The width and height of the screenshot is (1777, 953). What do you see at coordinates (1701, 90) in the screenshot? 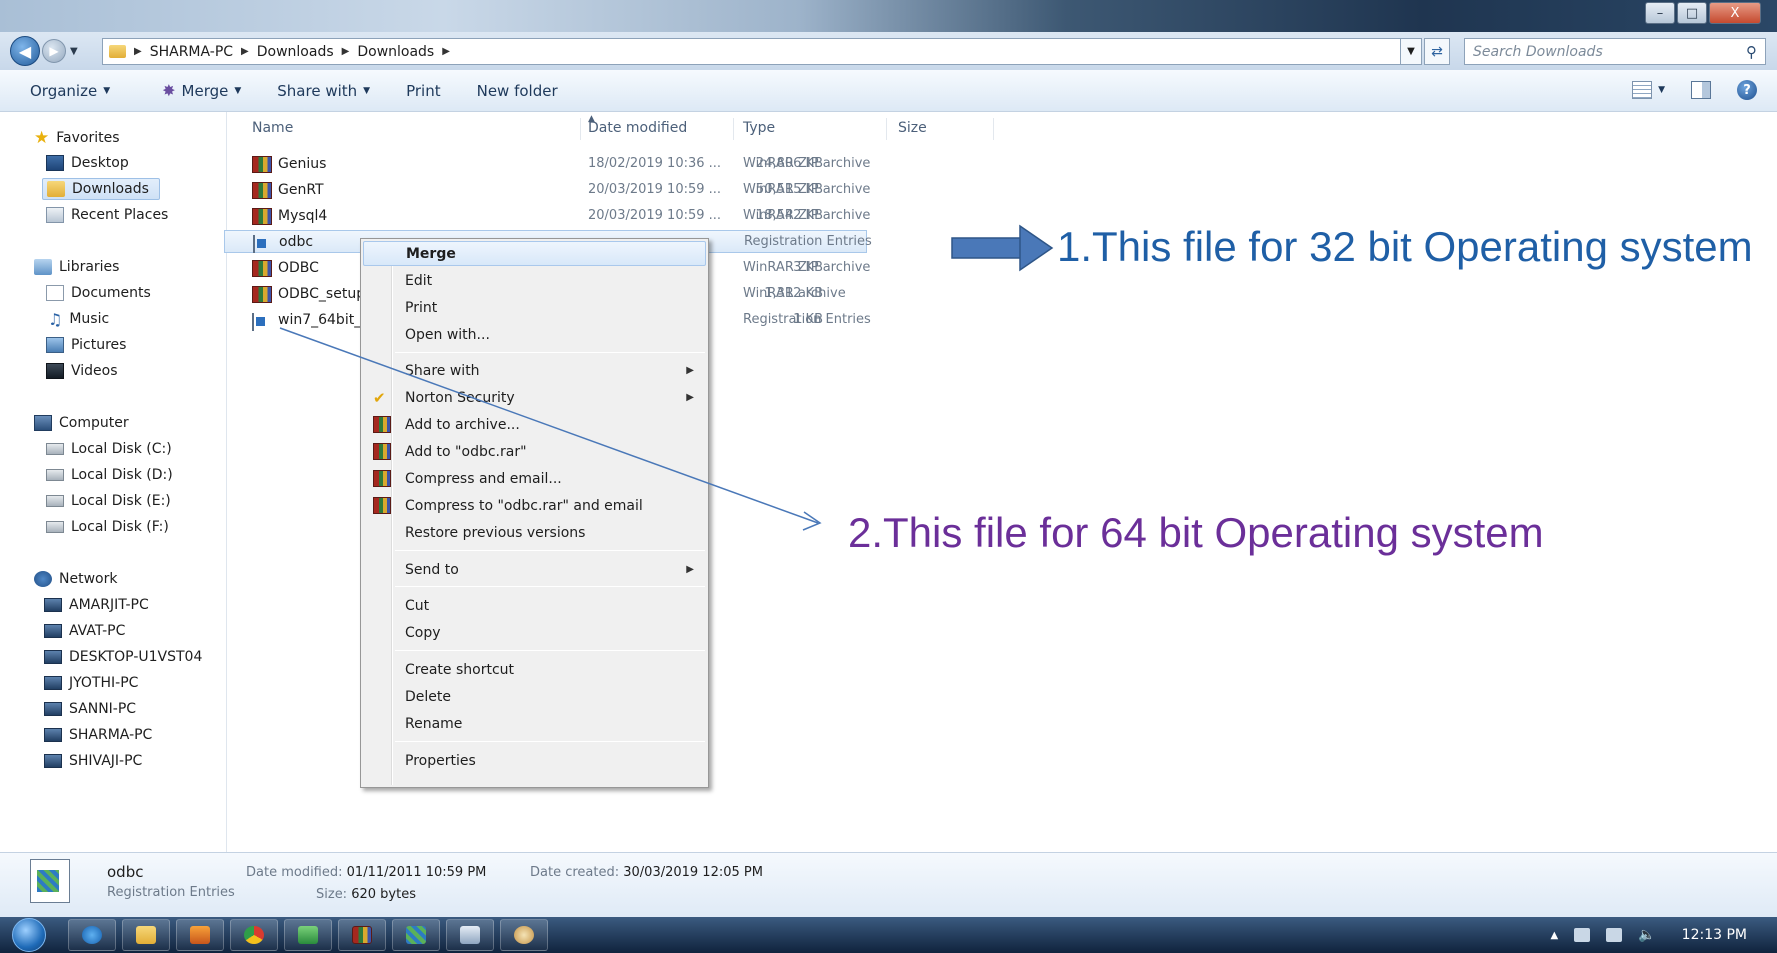
I see `preview-pane-icon` at bounding box center [1701, 90].